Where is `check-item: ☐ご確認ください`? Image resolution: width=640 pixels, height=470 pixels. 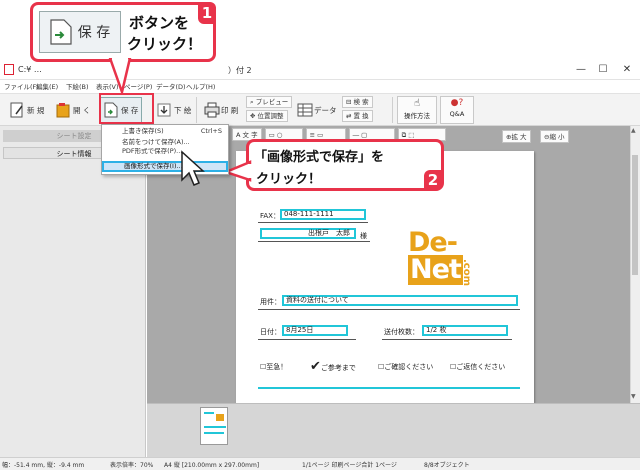
check-item: ☐ご確認ください is located at coordinates (405, 367).